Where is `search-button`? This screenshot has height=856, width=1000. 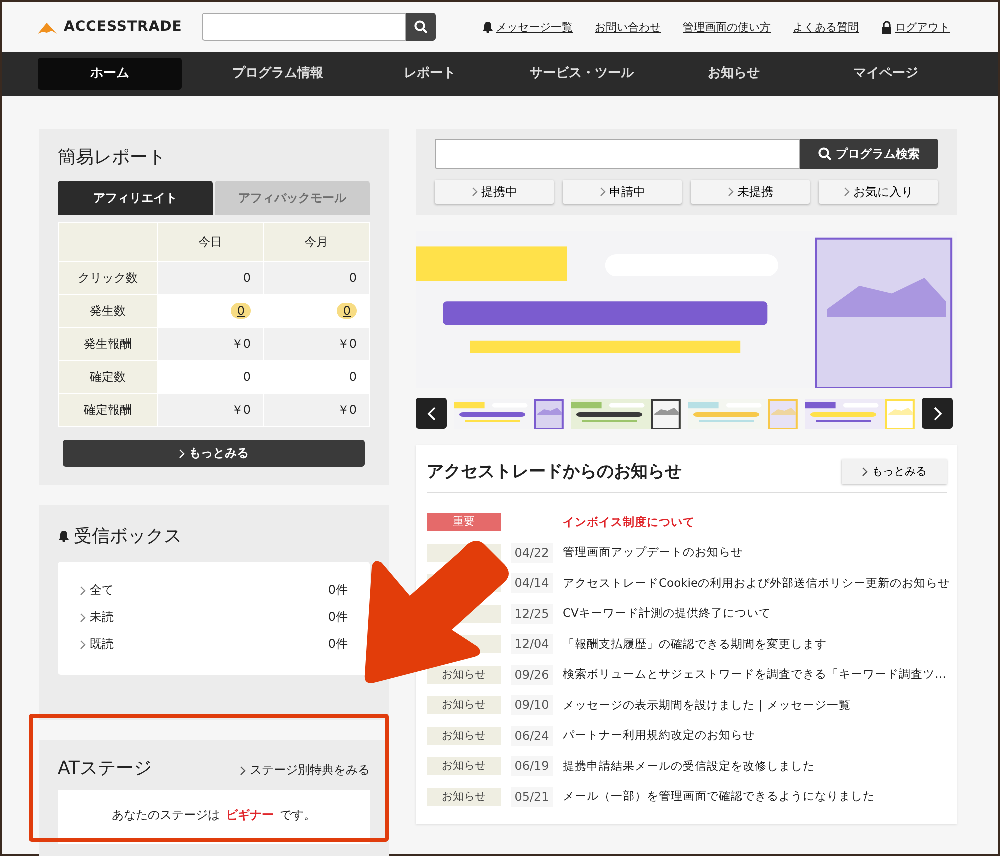
search-button is located at coordinates (421, 27).